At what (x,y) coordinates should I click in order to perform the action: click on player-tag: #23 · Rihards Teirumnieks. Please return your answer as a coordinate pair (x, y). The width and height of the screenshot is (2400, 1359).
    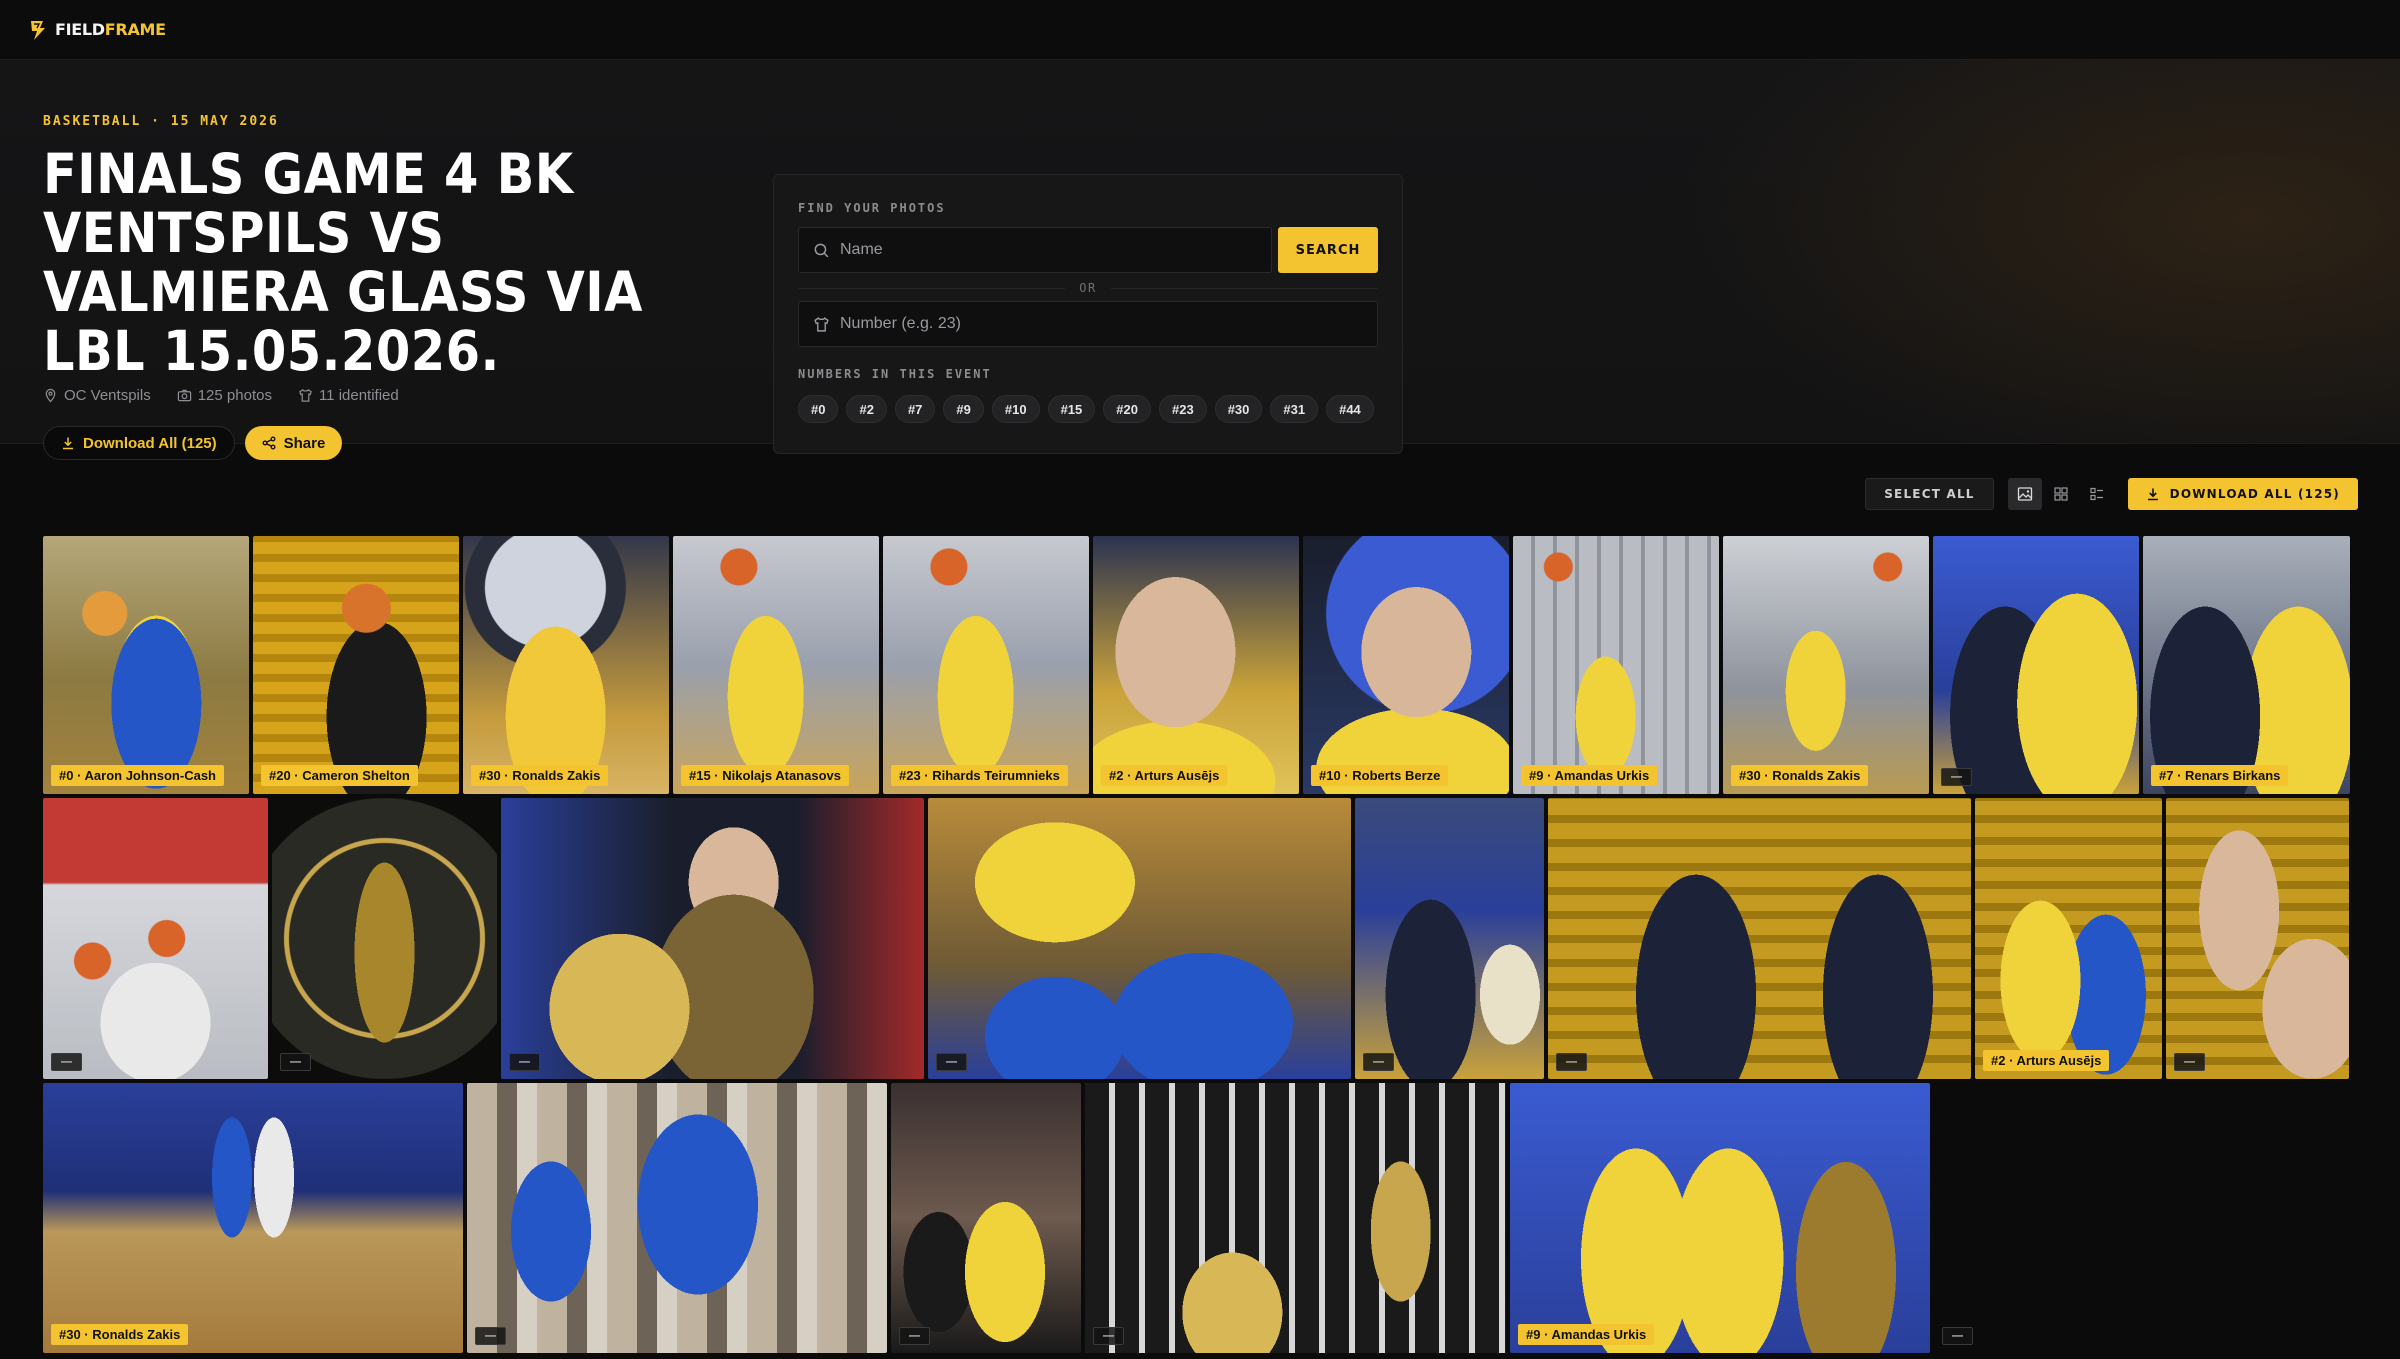
    Looking at the image, I should click on (979, 775).